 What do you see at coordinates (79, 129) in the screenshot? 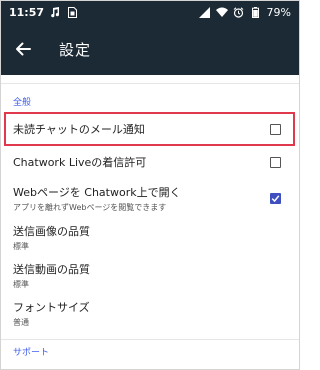
I see `setting-title: 未読チャットのメール通知` at bounding box center [79, 129].